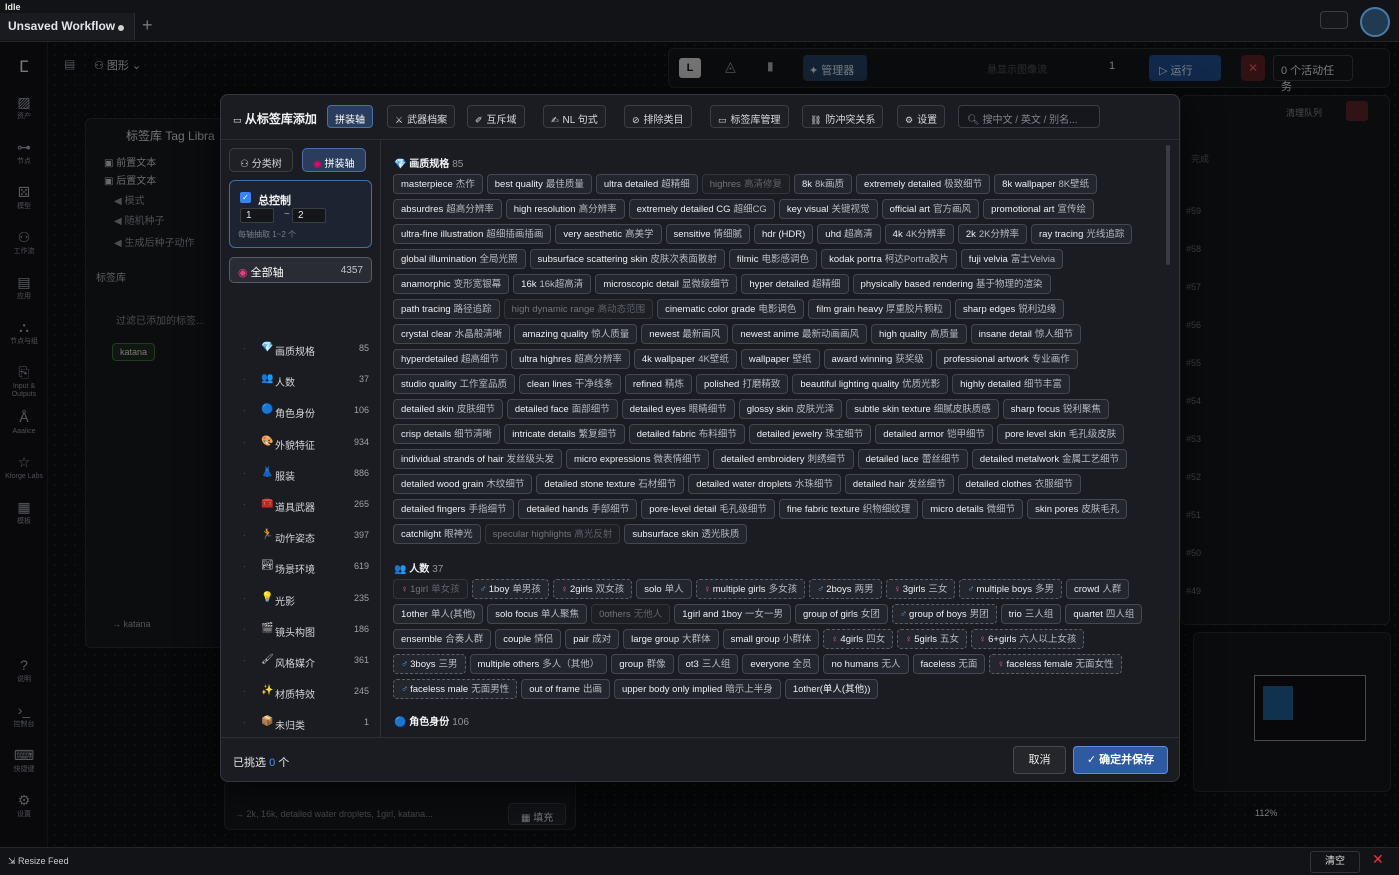 This screenshot has height=875, width=1399. Describe the element at coordinates (308, 413) in the screenshot. I see `category-2: · 🔵 角色身份 106` at that location.